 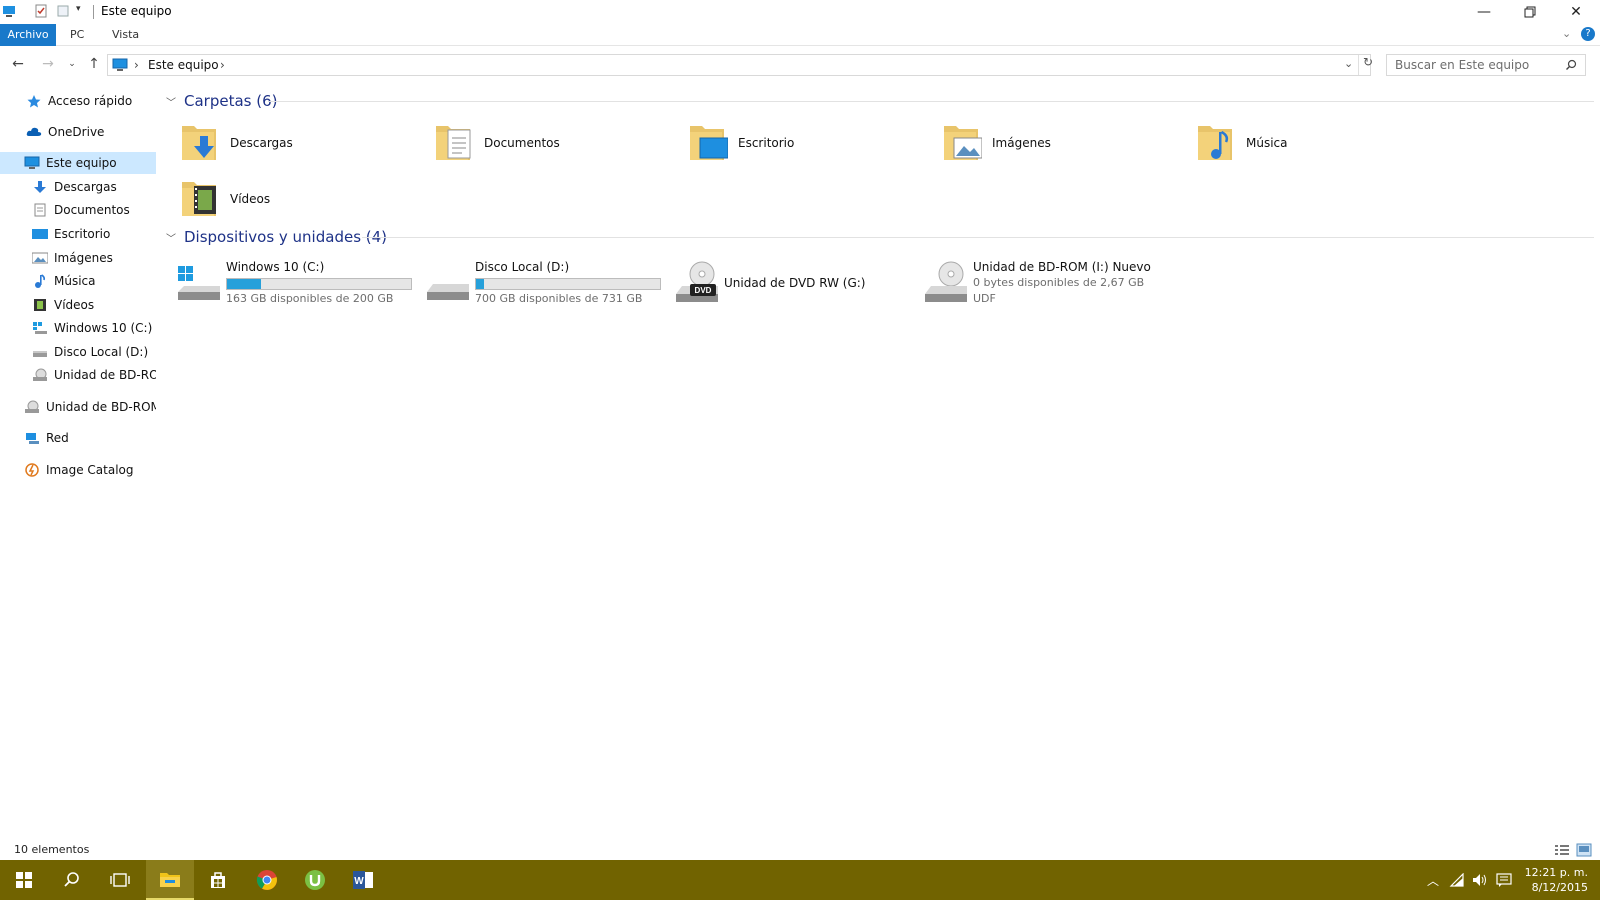 I want to click on folder-imagenes: Imágenes, so click(x=1062, y=144).